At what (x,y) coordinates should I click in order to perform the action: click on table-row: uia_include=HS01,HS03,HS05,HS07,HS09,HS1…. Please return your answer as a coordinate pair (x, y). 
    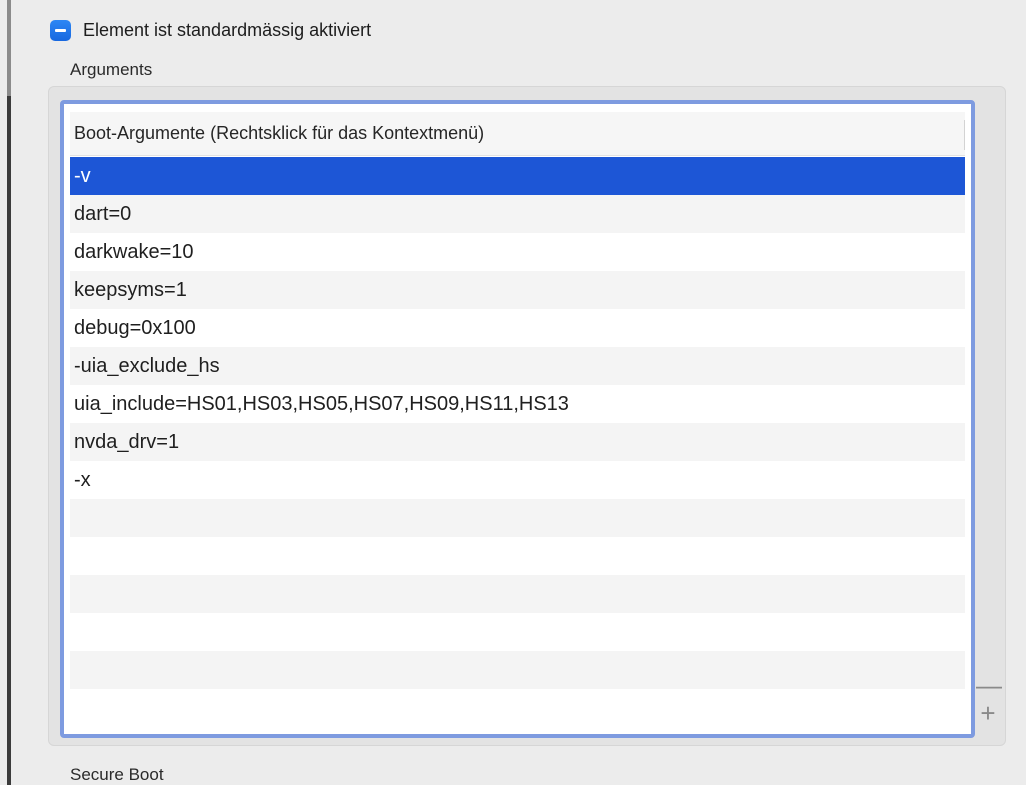
    Looking at the image, I should click on (517, 404).